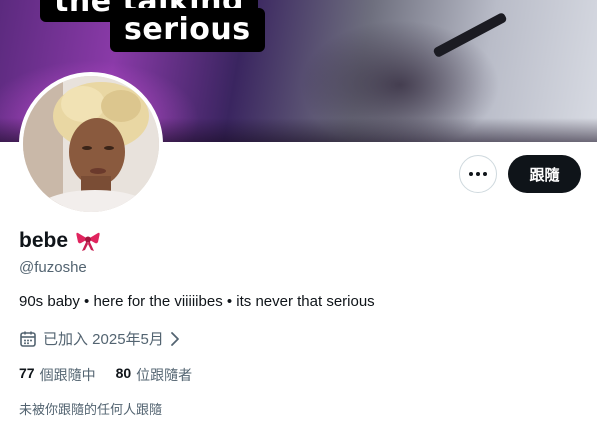 The image size is (597, 431). Describe the element at coordinates (544, 174) in the screenshot. I see `follow-button: 跟隨` at that location.